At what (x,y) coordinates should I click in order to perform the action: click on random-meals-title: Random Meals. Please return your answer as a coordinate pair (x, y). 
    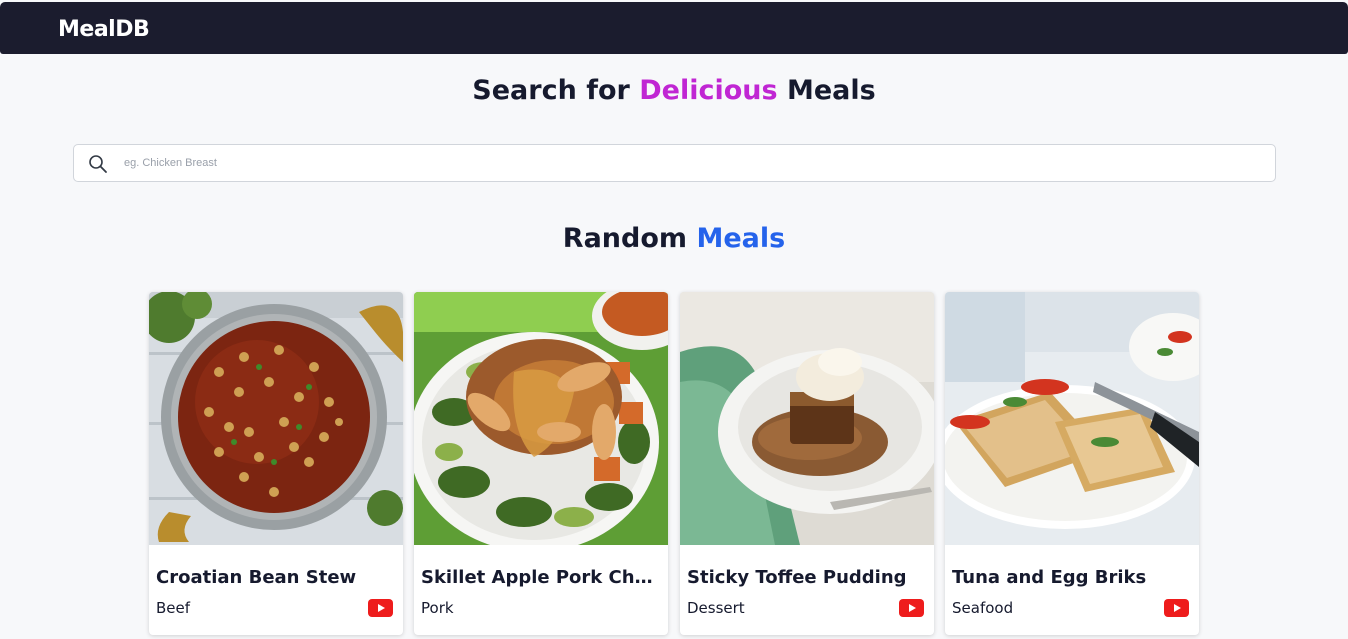
    Looking at the image, I should click on (674, 239).